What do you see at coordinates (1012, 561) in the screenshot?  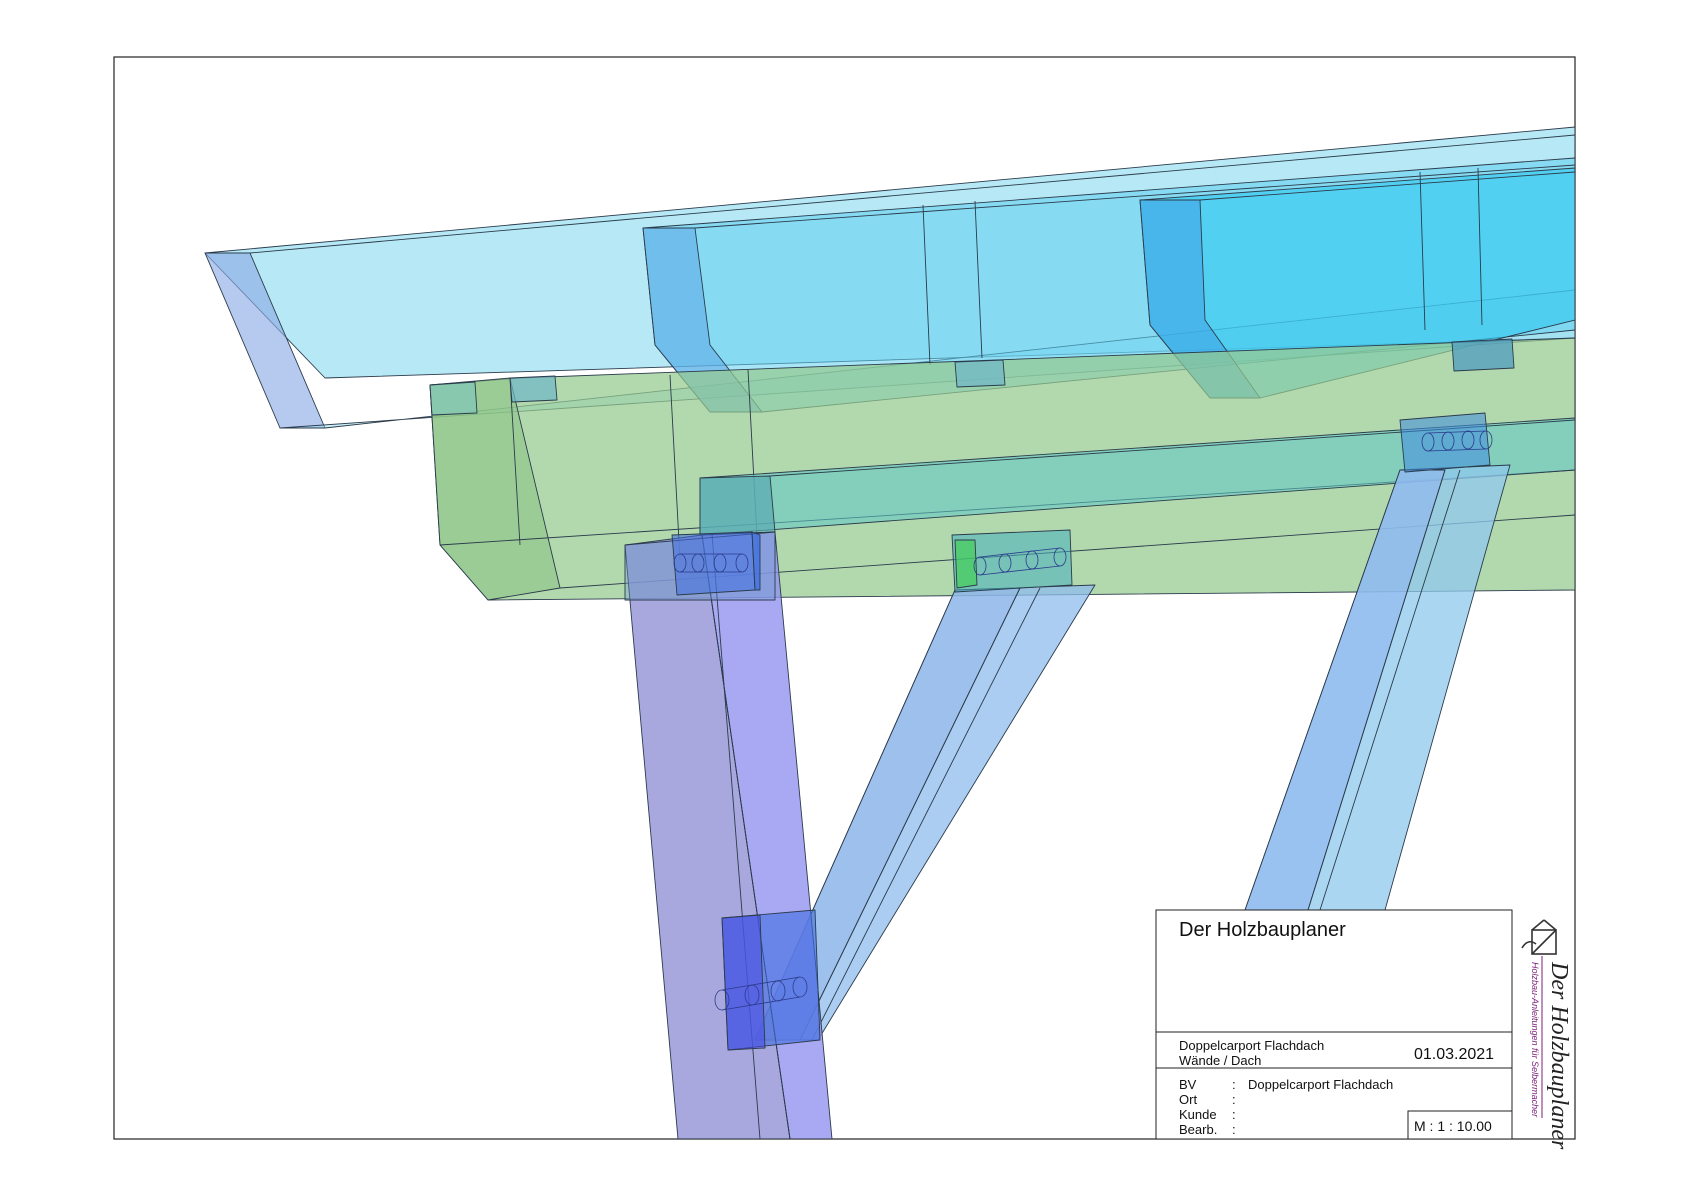 I see `connector-brace-left-top` at bounding box center [1012, 561].